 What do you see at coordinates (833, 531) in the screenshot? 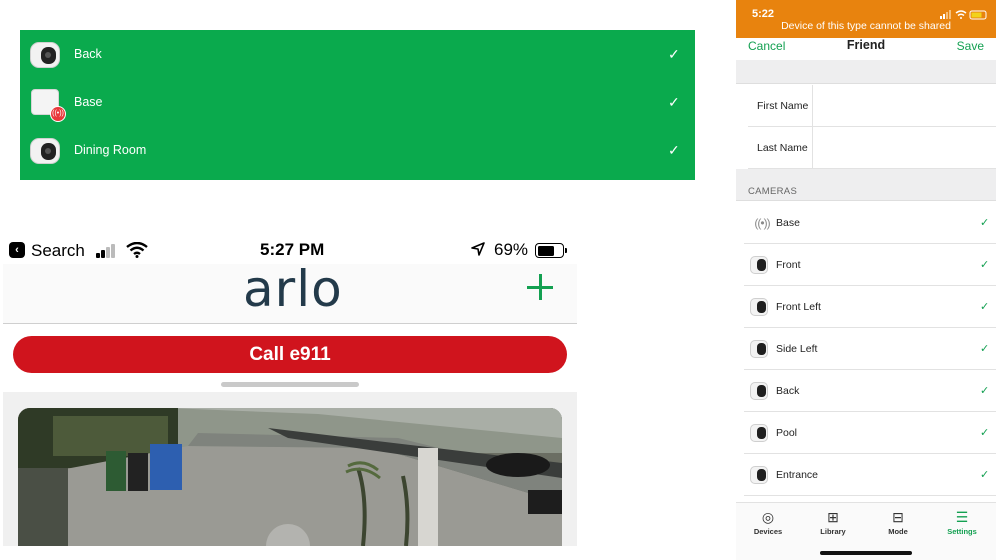
I see `tab-label: Library` at bounding box center [833, 531].